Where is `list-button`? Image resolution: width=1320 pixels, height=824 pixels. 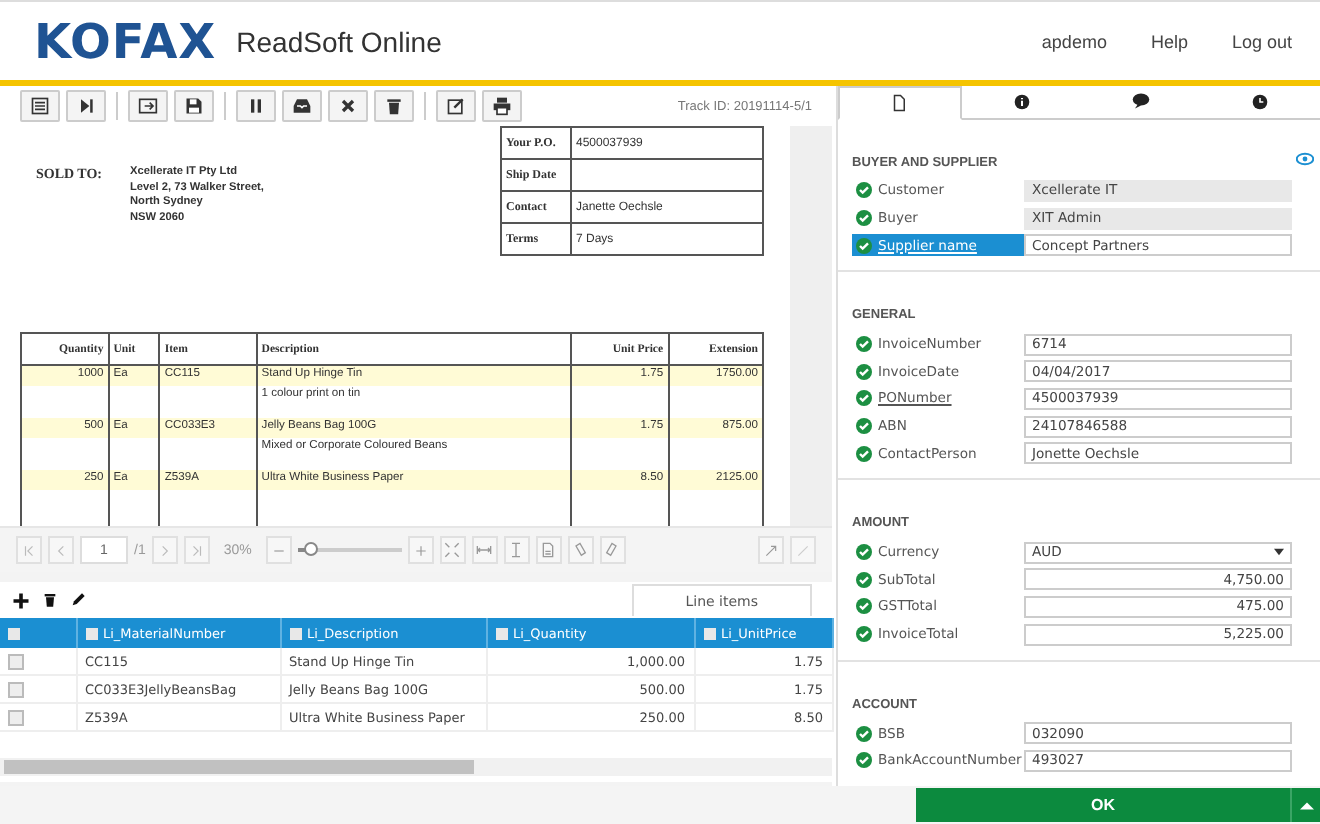 list-button is located at coordinates (40, 106).